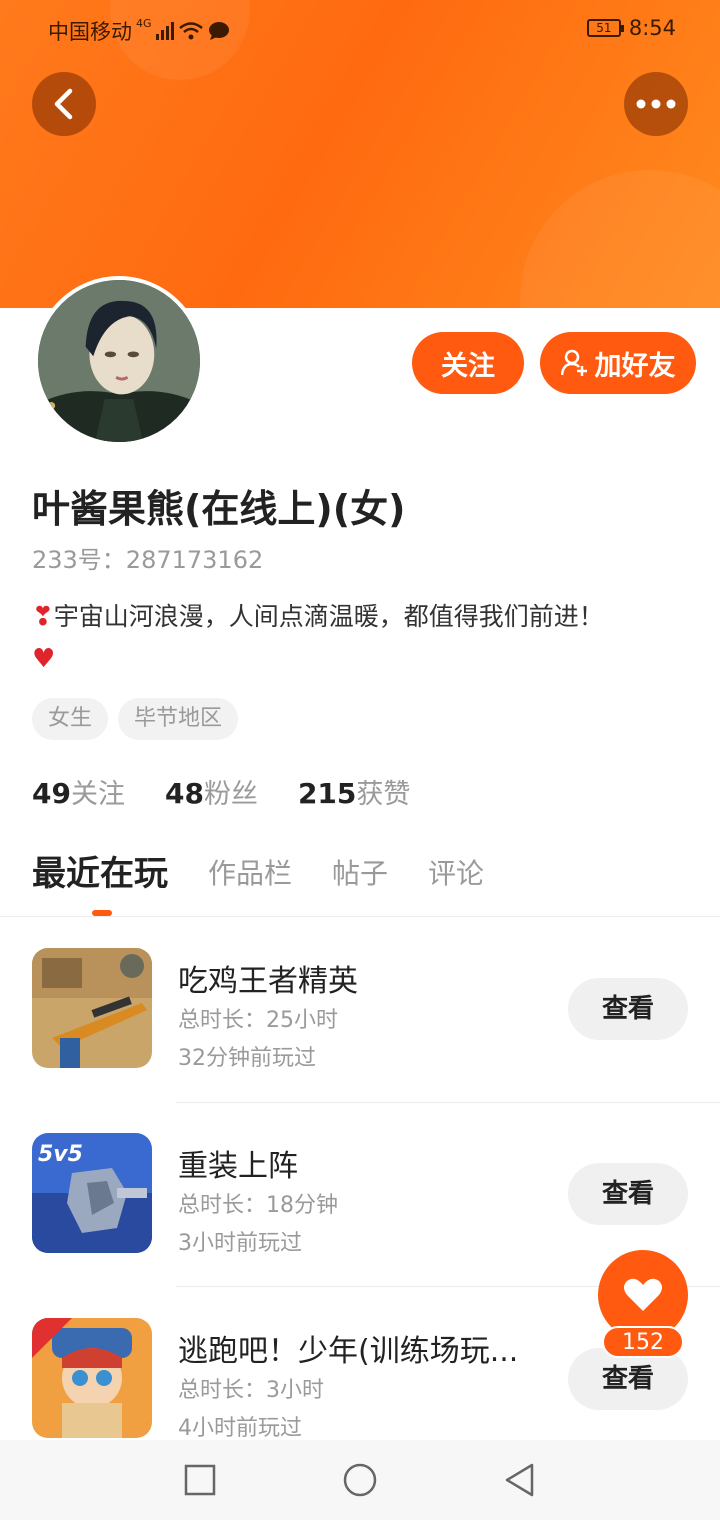 Image resolution: width=720 pixels, height=1520 pixels. What do you see at coordinates (258, 1205) in the screenshot?
I see `game-duration: 总时长：18分钟` at bounding box center [258, 1205].